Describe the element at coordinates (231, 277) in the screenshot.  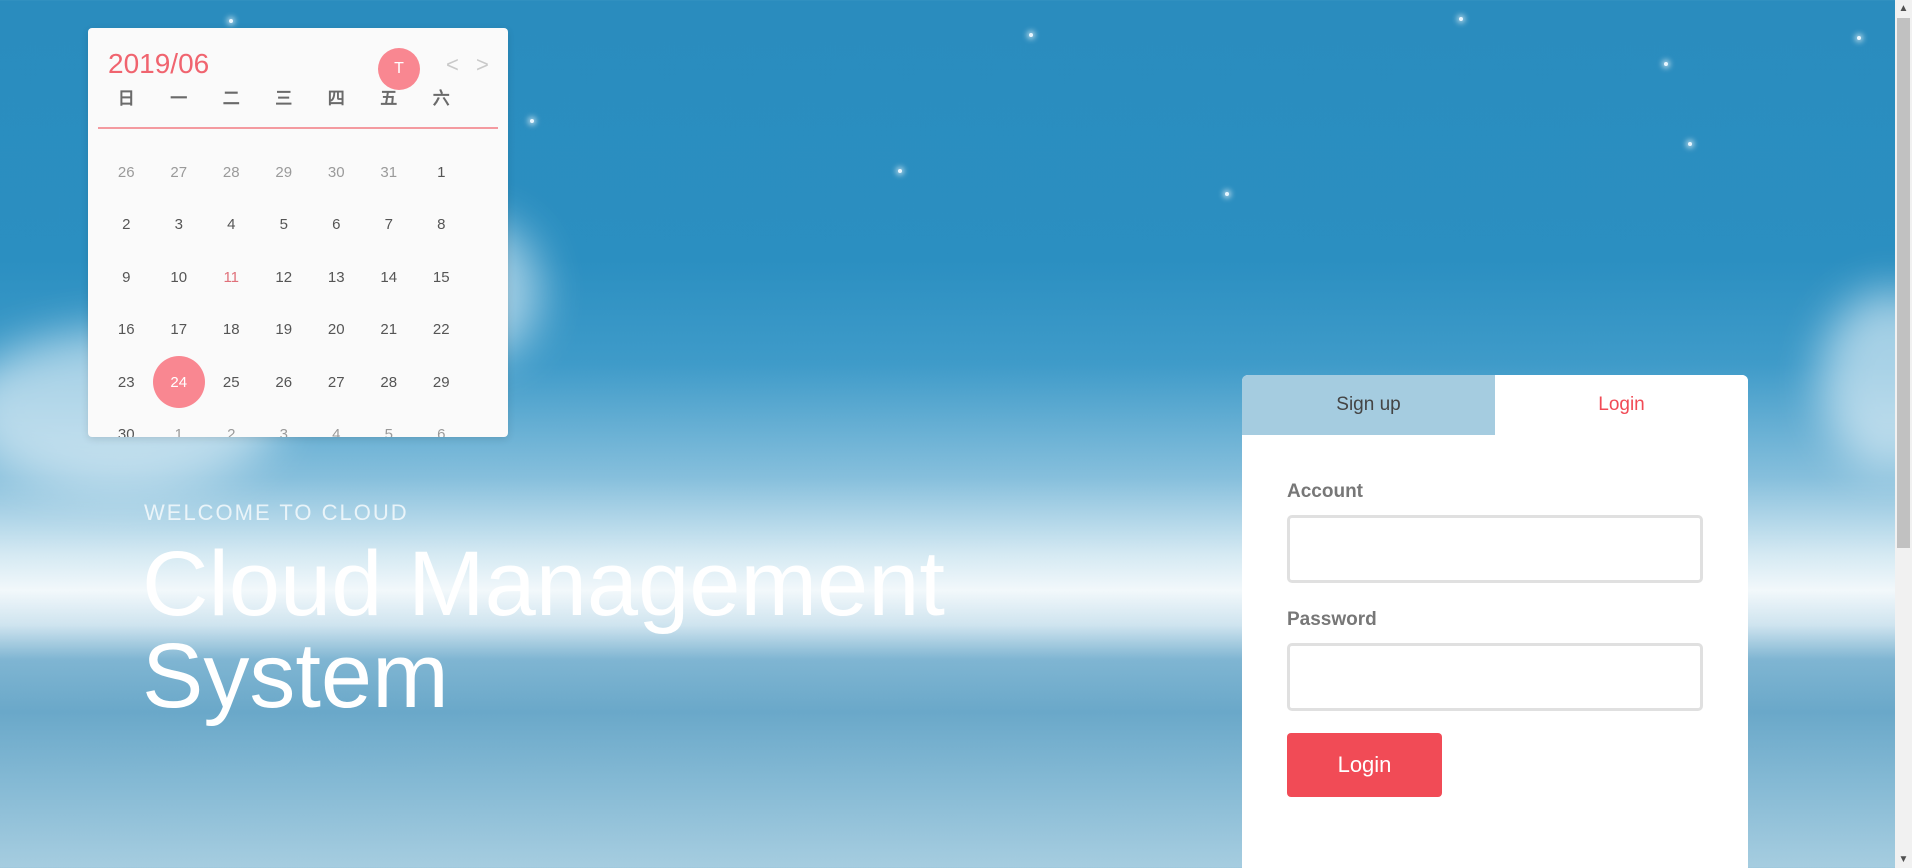
I see `calendar-day: 11` at that location.